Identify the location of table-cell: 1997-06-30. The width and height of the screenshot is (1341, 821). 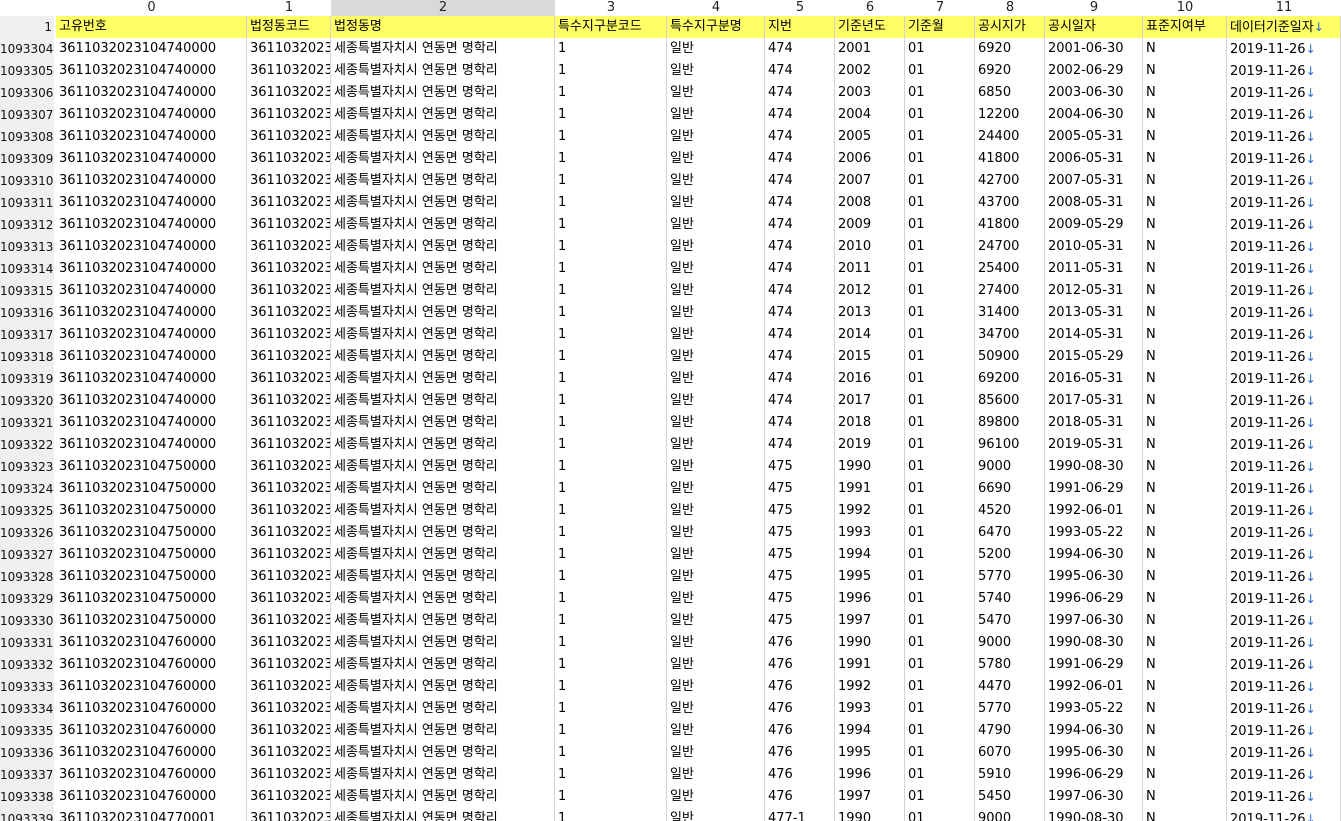
(1094, 797).